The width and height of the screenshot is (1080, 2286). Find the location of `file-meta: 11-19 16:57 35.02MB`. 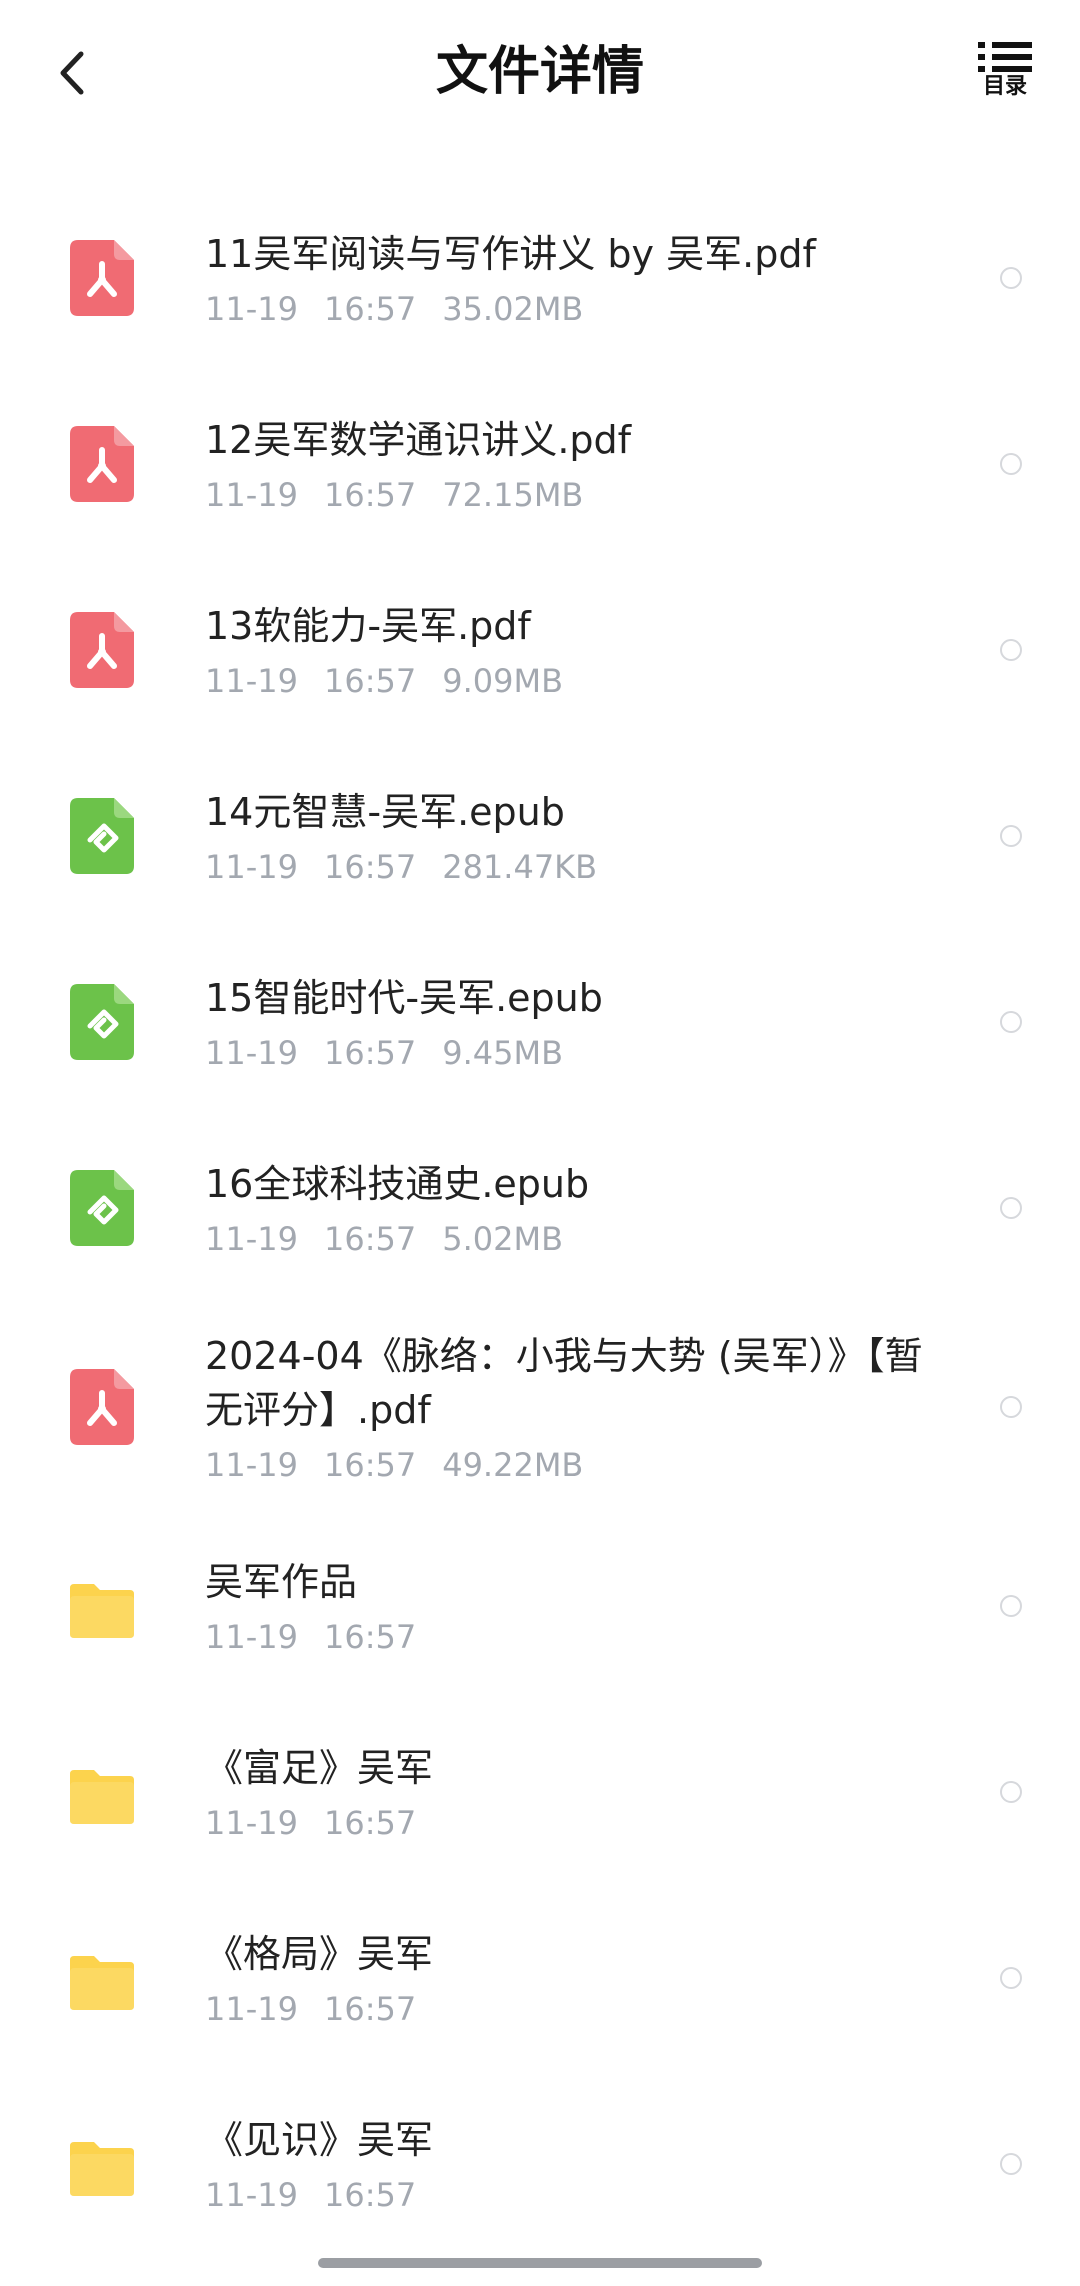

file-meta: 11-19 16:57 35.02MB is located at coordinates (567, 309).